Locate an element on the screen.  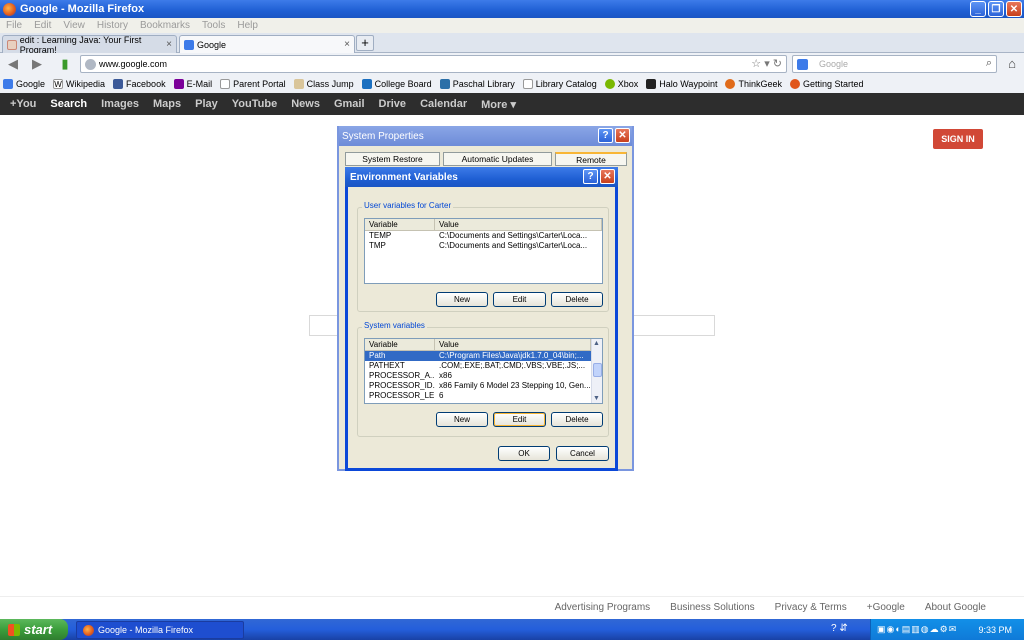
close-window-button: ✕ is located at coordinates (1014, 9).